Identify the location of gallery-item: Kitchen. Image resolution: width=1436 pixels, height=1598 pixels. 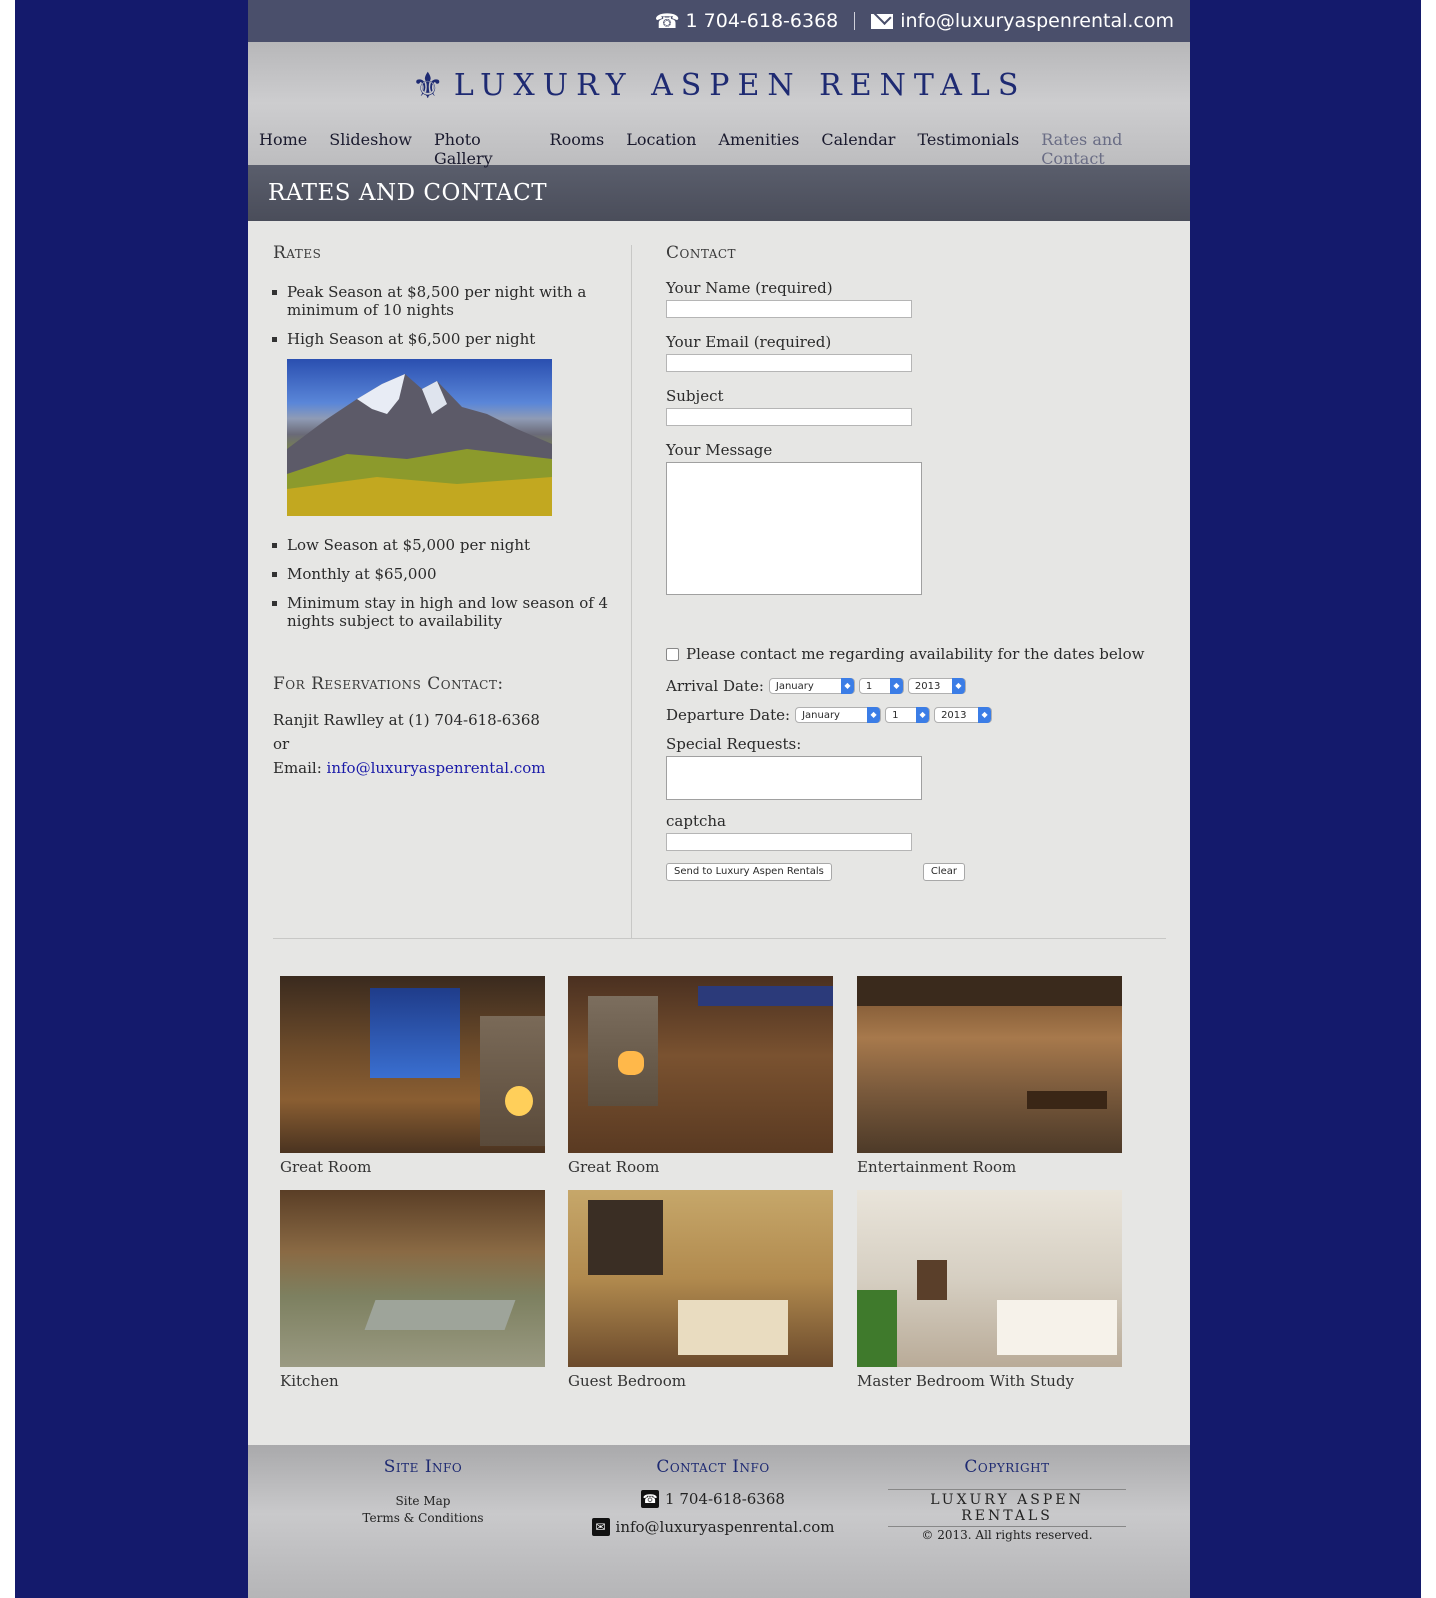
(412, 1290).